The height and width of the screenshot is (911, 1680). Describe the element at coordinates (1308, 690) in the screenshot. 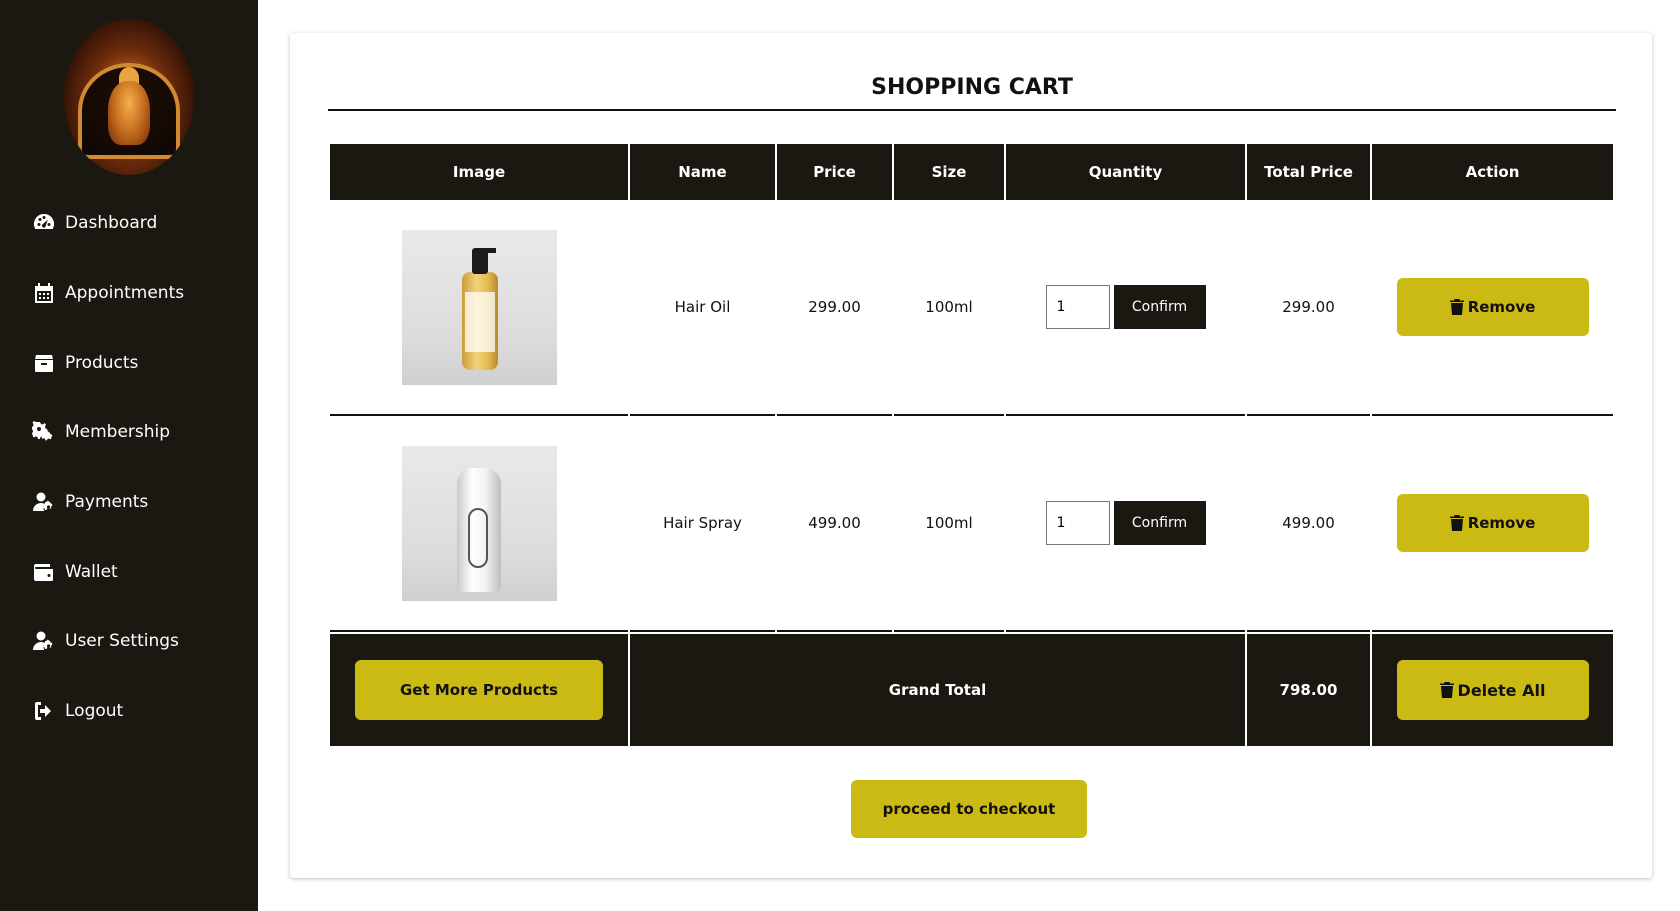

I see `grand-total-value: 798.00` at that location.